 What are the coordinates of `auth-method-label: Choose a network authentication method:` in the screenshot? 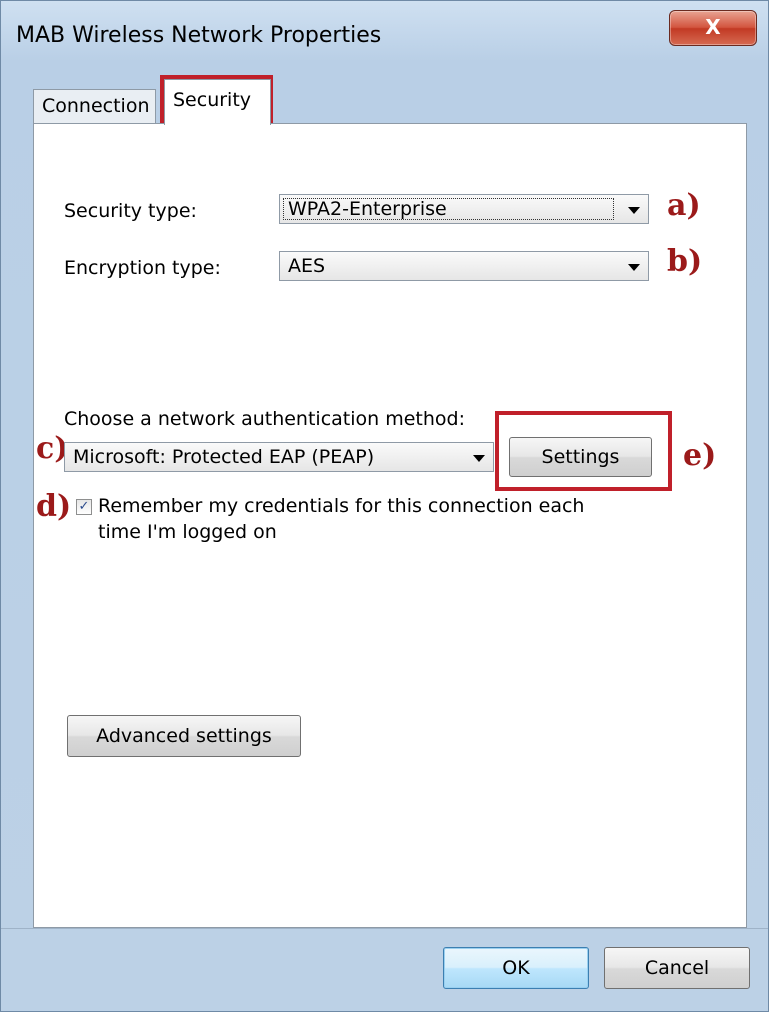 It's located at (265, 419).